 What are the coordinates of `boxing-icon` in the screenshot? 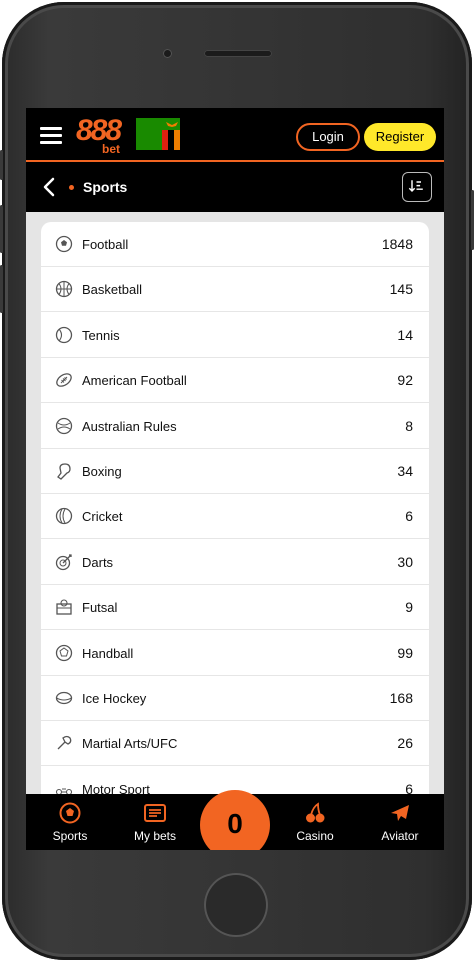 It's located at (64, 471).